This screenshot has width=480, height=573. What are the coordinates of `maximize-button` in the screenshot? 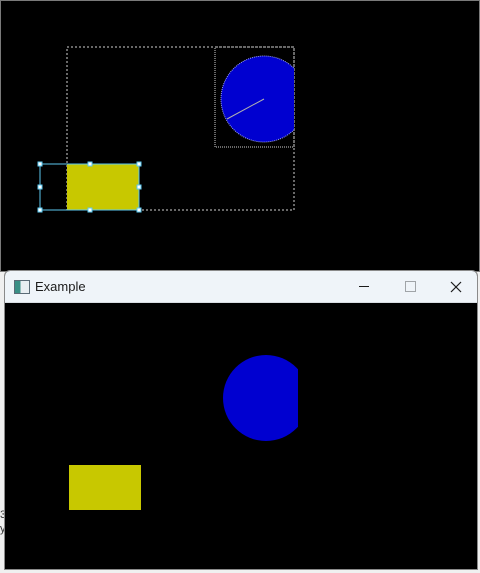 It's located at (410, 286).